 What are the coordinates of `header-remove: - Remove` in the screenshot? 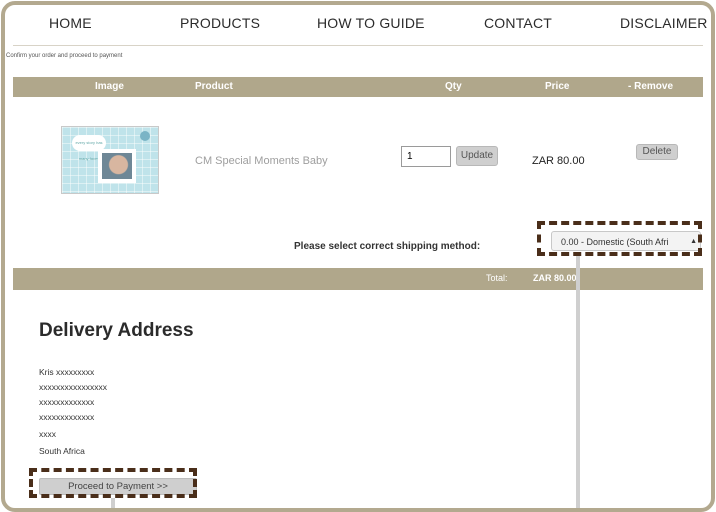 It's located at (651, 86).